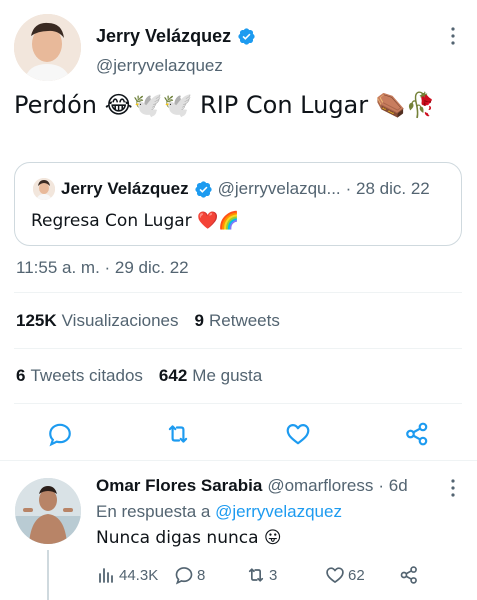 The image size is (477, 600). I want to click on quoted-author-name: Jerry Velázquez, so click(125, 189).